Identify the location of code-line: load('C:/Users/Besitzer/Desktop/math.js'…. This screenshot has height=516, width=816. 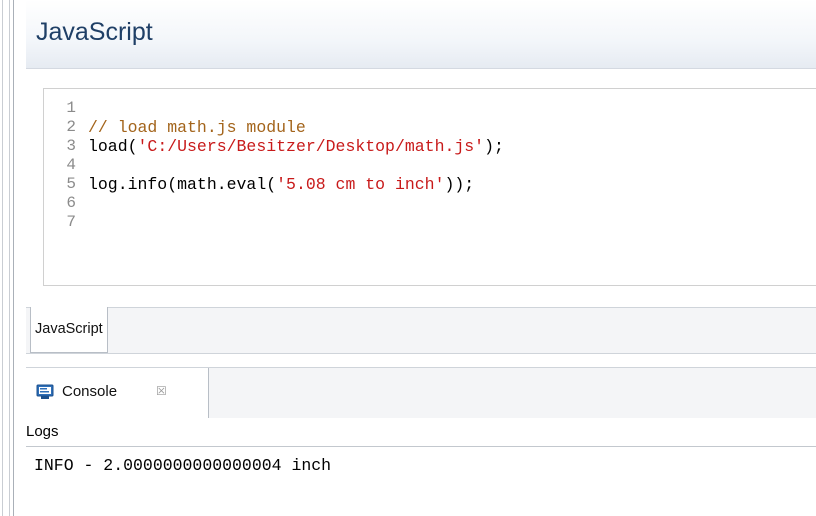
(452, 146).